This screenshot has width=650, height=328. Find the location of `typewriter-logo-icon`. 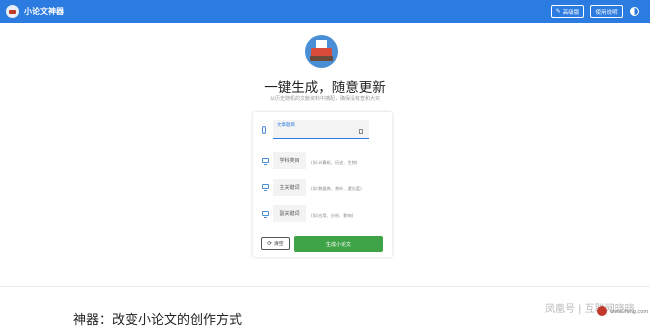

typewriter-logo-icon is located at coordinates (12, 11).